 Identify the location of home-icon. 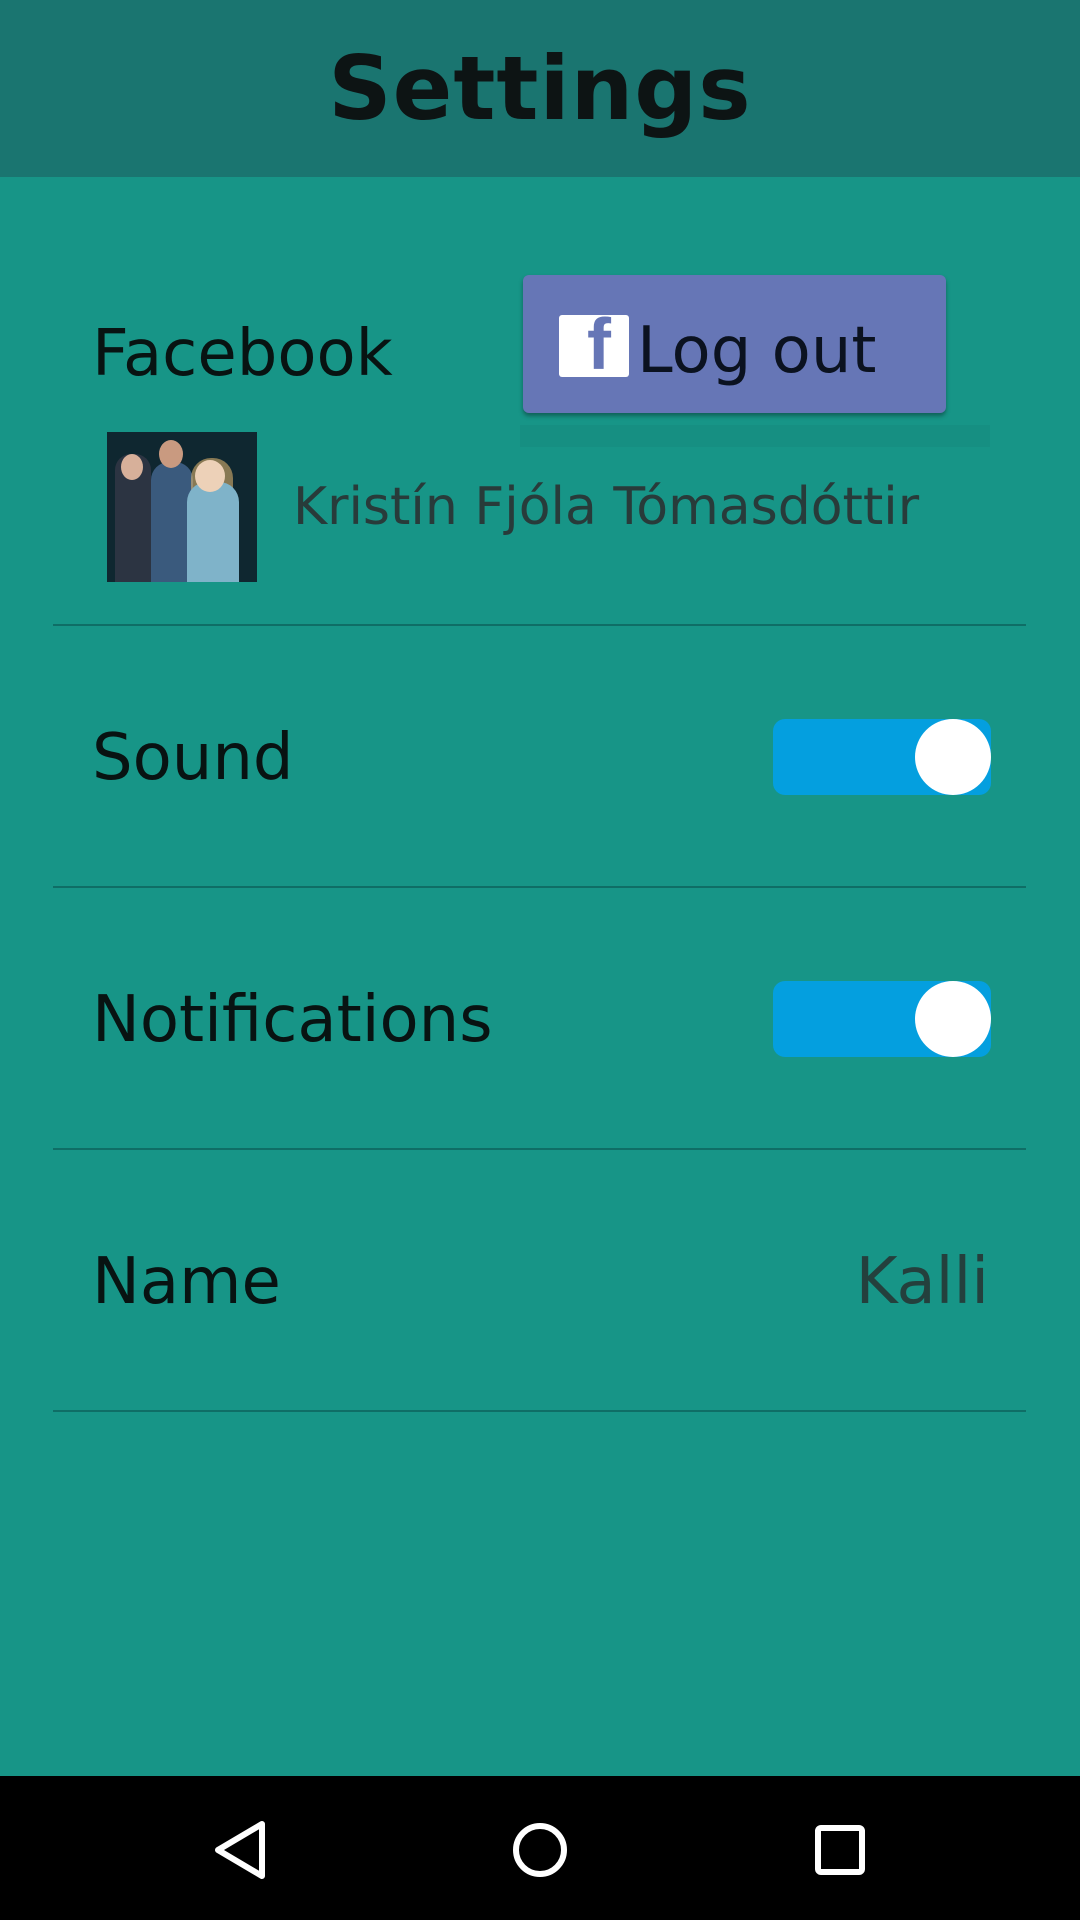
(540, 1850).